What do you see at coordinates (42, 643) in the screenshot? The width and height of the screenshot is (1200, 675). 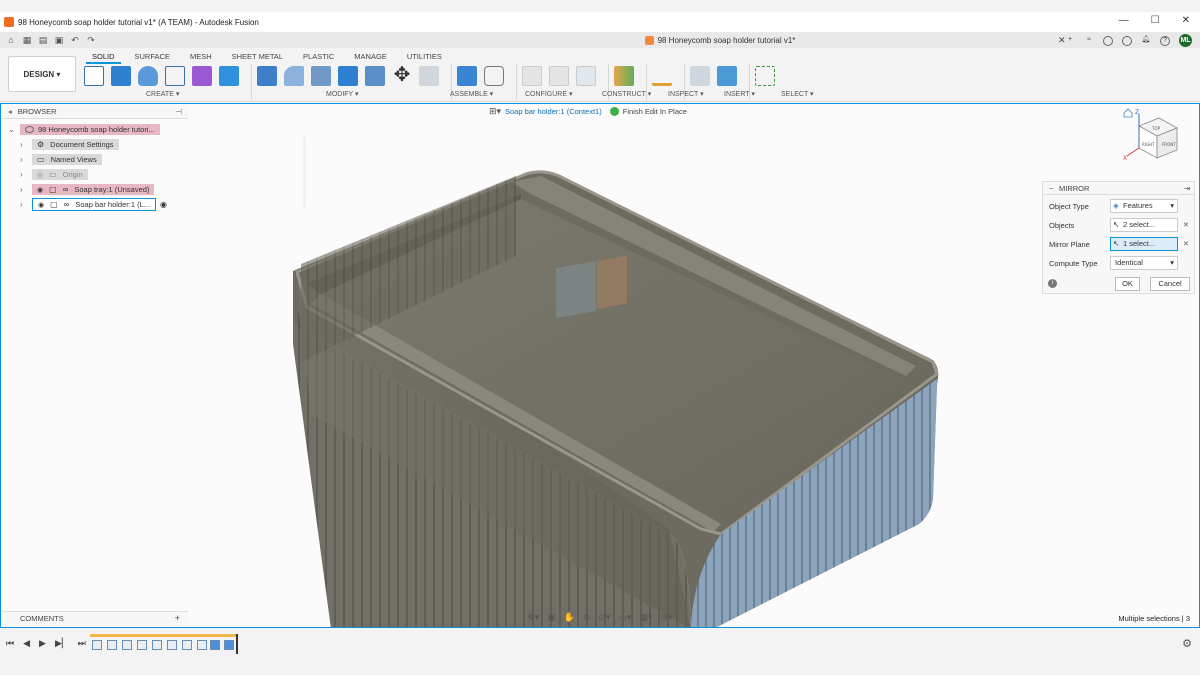 I see `timeline-play-icon: ▶` at bounding box center [42, 643].